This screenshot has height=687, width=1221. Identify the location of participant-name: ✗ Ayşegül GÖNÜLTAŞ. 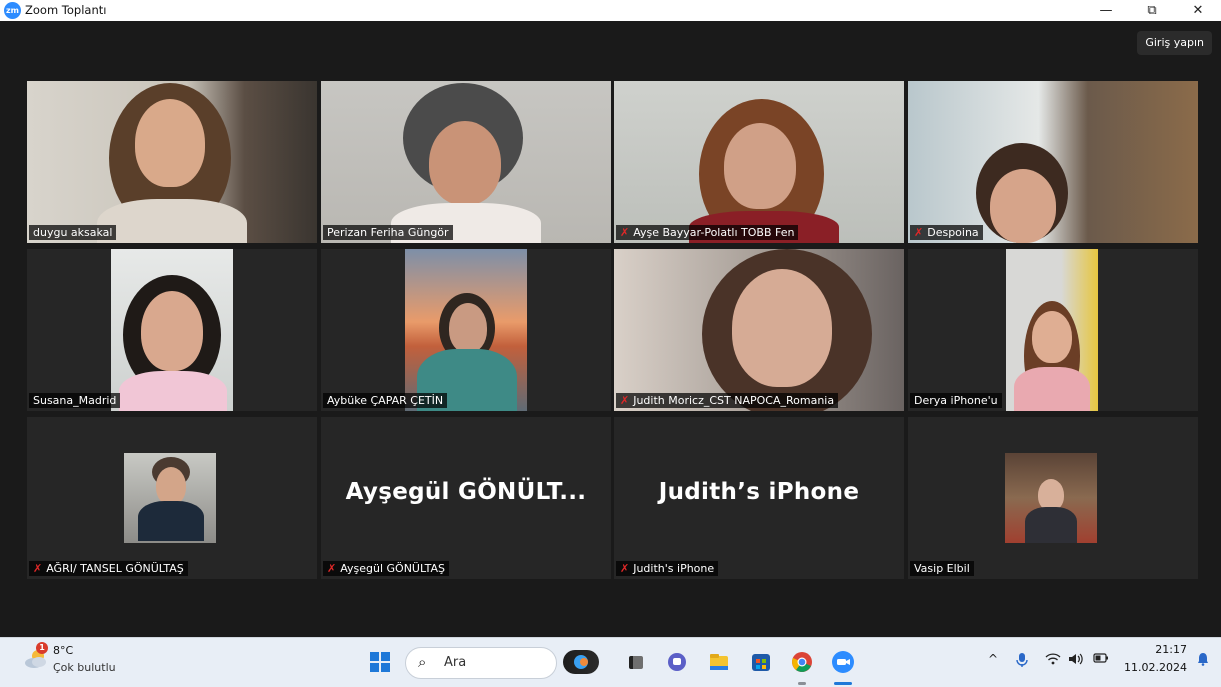
(386, 568).